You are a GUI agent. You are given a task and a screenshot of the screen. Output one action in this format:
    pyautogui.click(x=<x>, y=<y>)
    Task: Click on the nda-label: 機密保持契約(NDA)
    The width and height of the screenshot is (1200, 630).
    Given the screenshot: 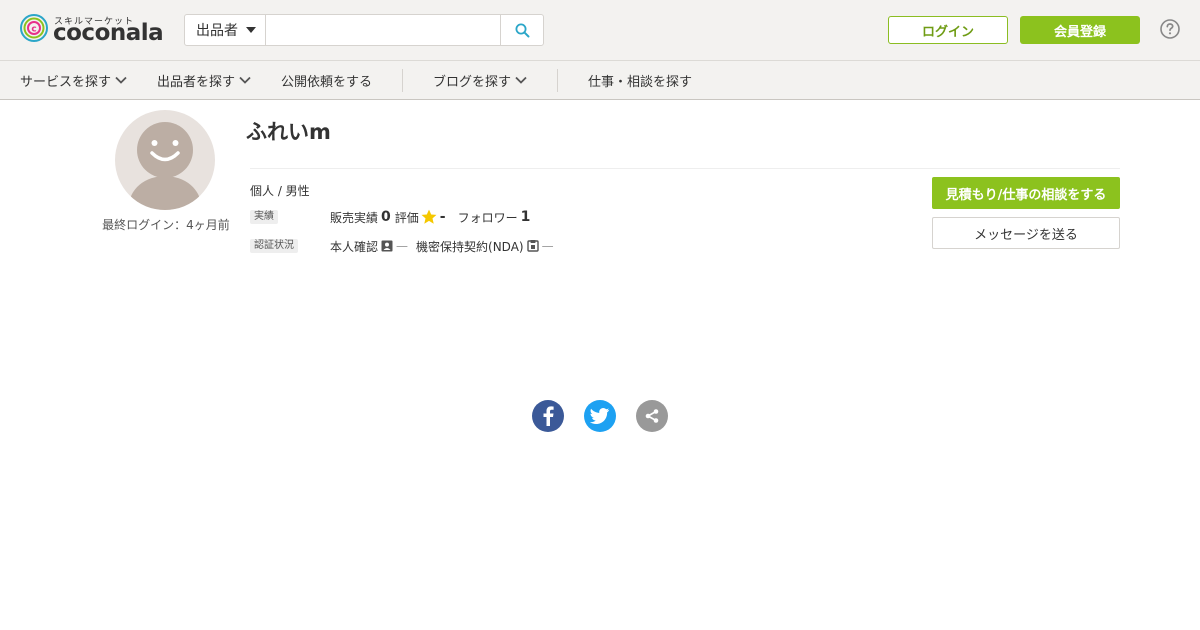 What is the action you would take?
    pyautogui.click(x=470, y=246)
    